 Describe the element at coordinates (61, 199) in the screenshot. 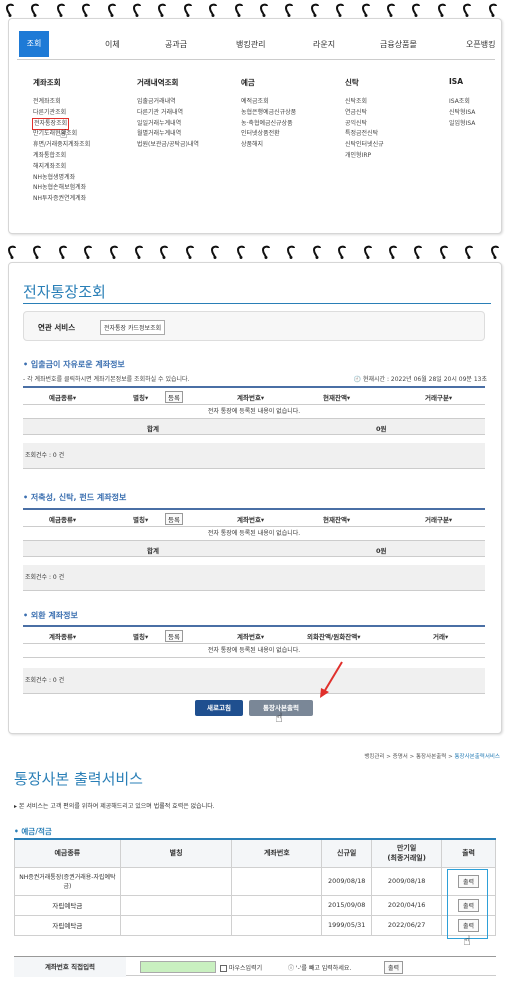

I see `menu-item: NH투자증권연계계좌` at that location.